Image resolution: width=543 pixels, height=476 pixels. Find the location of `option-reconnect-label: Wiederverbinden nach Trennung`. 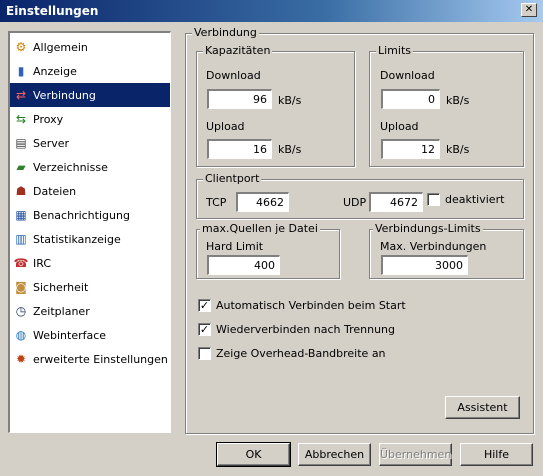

option-reconnect-label: Wiederverbinden nach Trennung is located at coordinates (306, 329).